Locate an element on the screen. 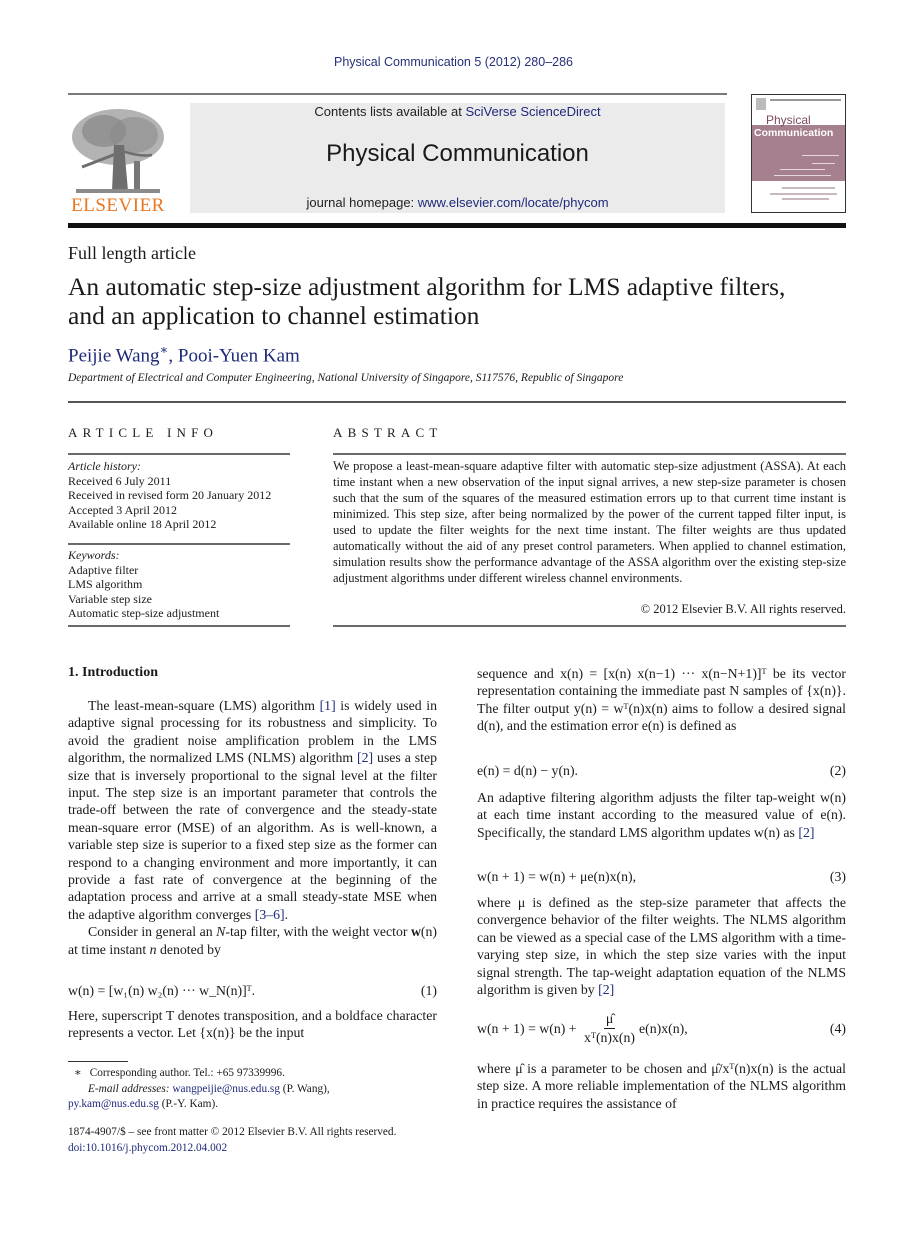 The height and width of the screenshot is (1238, 907). email-link: wangpeijie@nus.edu.sg is located at coordinates (226, 1089).